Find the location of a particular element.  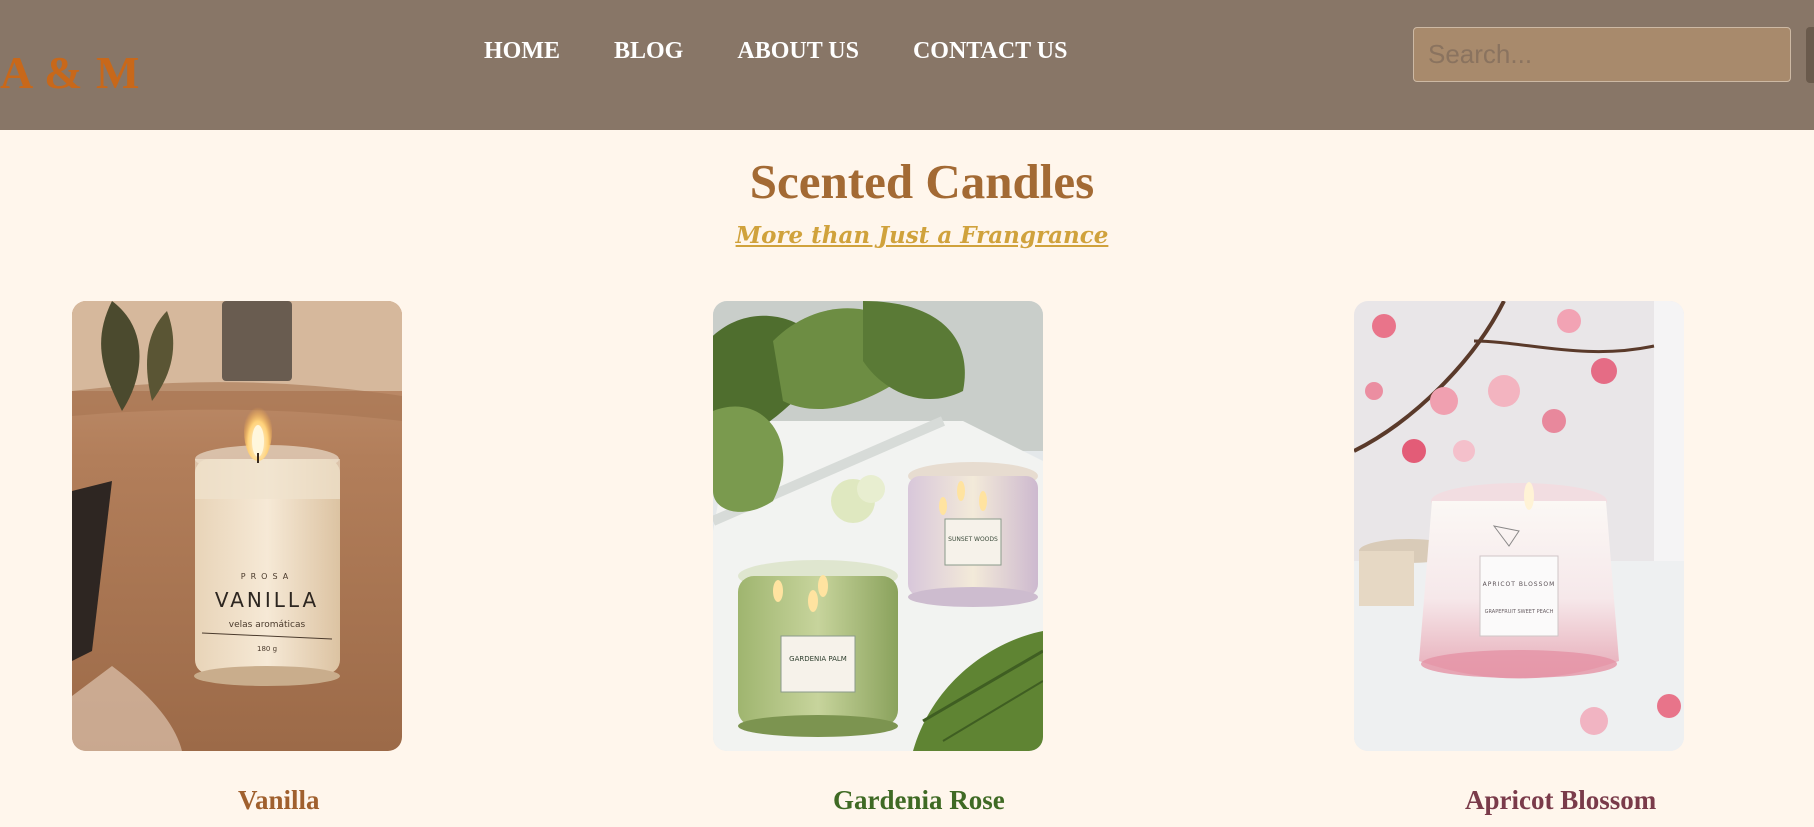

product-name-vanilla: Vanilla is located at coordinates (279, 800).